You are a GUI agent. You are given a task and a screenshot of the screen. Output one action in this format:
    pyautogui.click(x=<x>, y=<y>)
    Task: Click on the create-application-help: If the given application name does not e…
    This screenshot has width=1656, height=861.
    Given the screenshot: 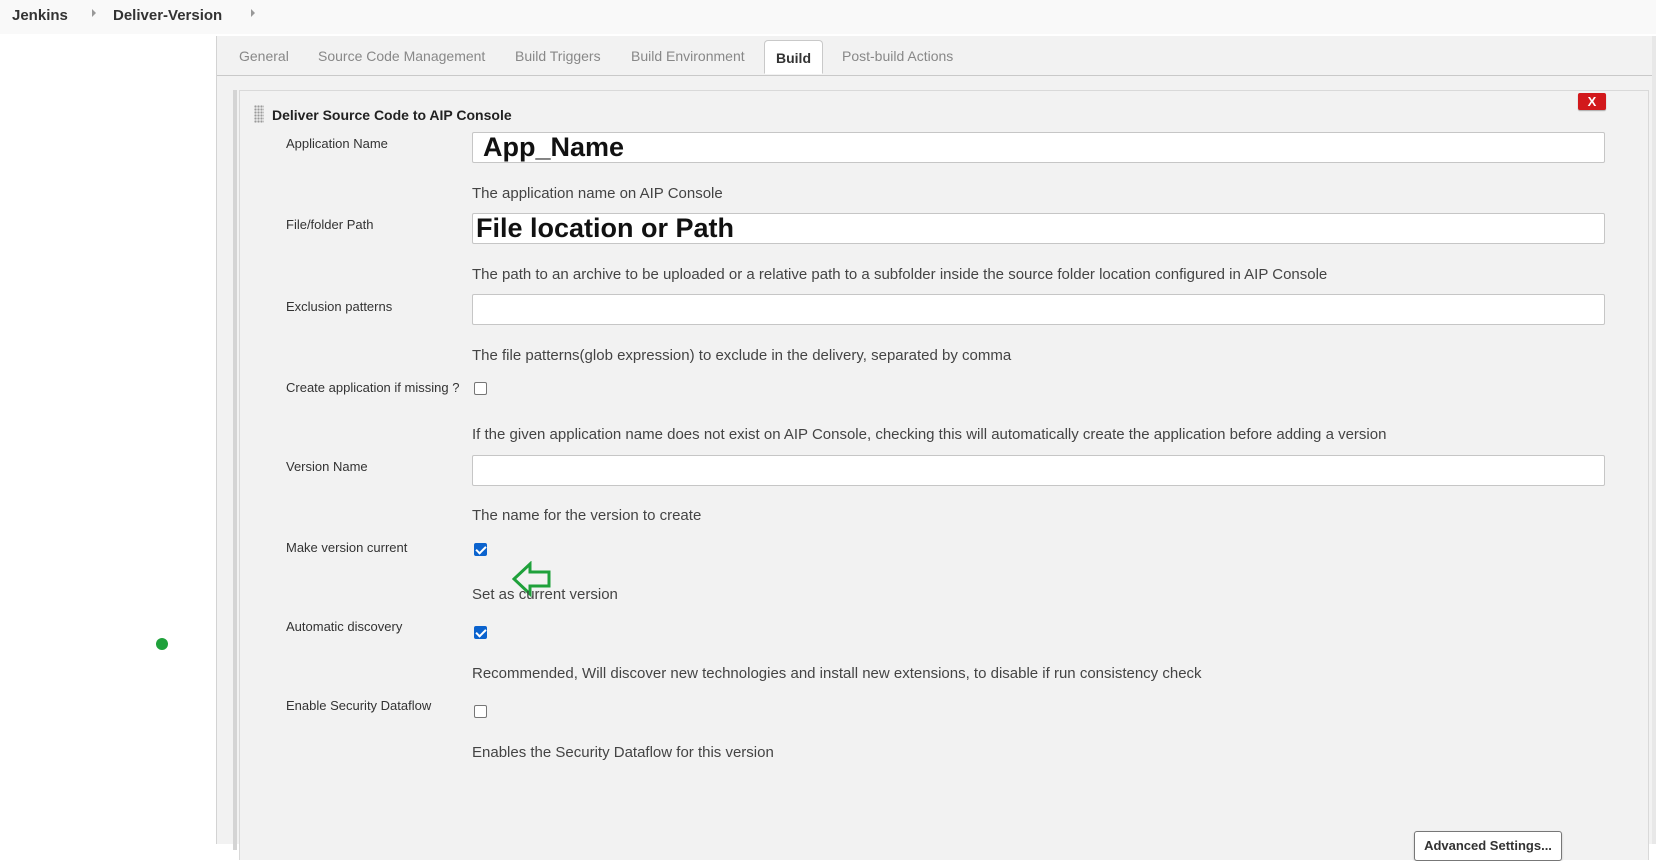 What is the action you would take?
    pyautogui.click(x=929, y=434)
    